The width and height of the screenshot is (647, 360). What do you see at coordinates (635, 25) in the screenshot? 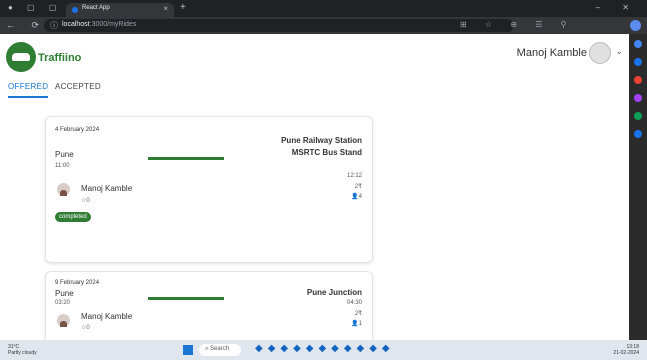
I see `browser-profile-icon` at bounding box center [635, 25].